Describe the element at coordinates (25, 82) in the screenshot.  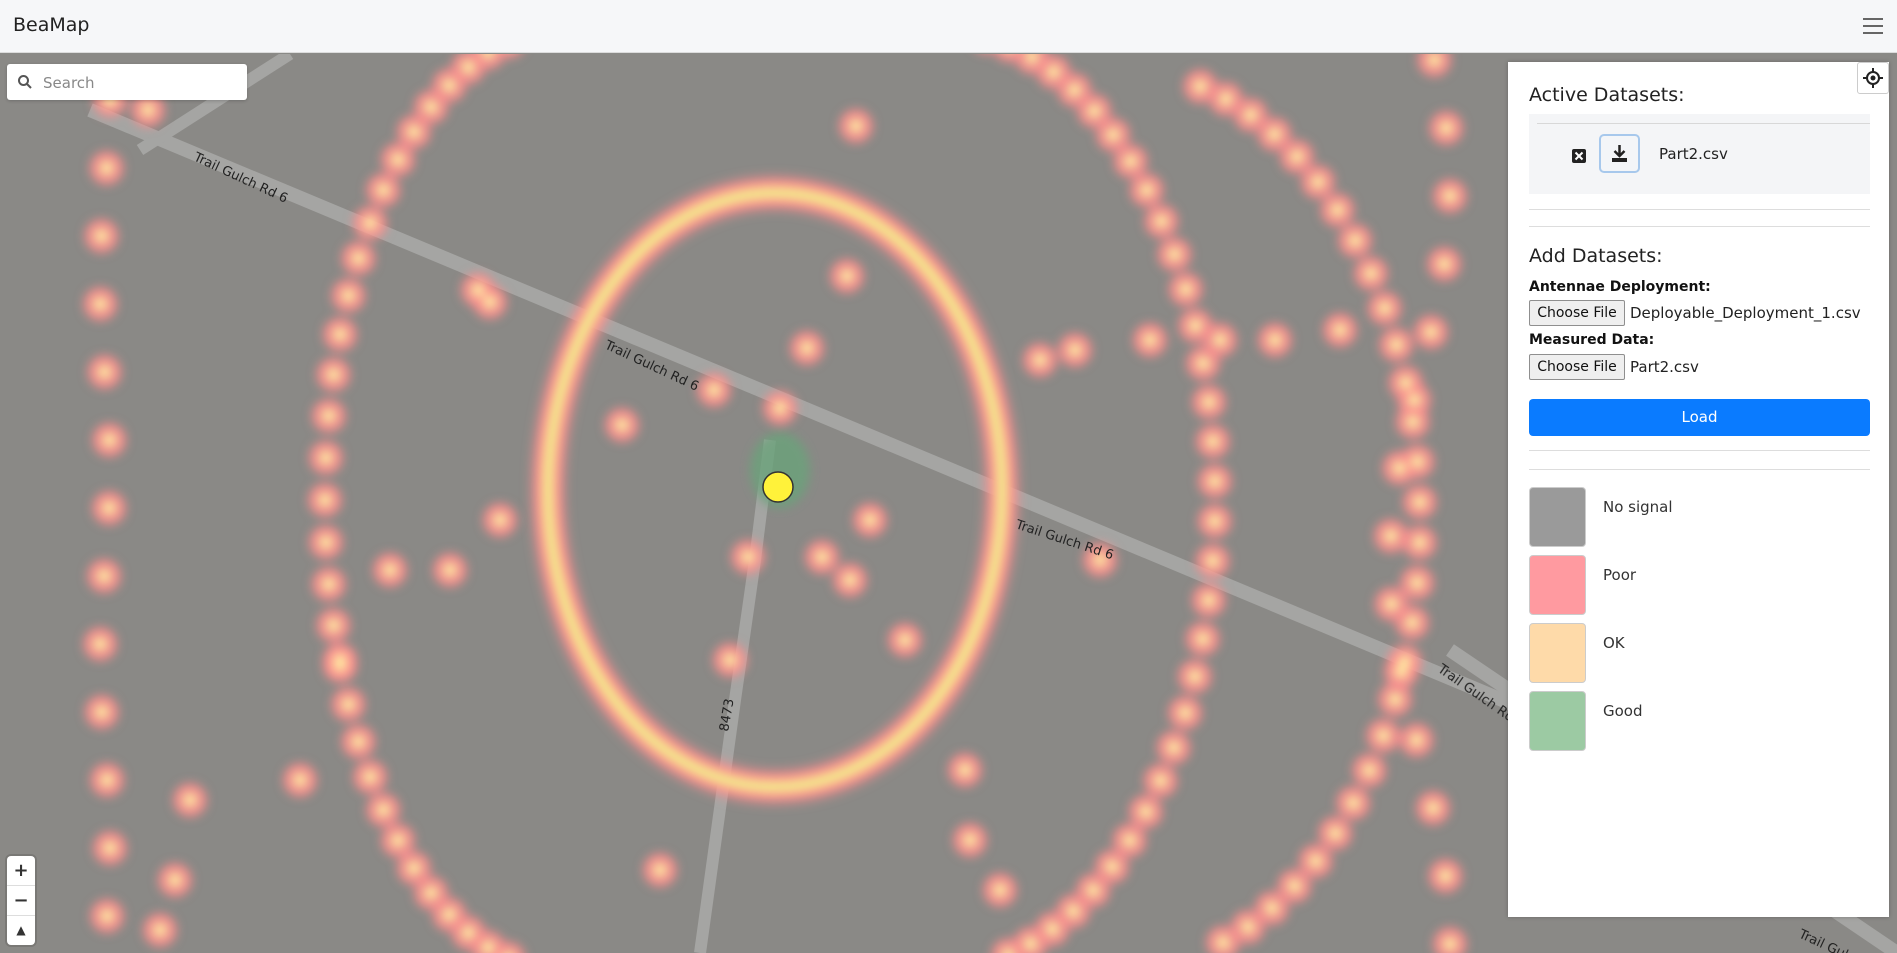
I see `search-icon` at that location.